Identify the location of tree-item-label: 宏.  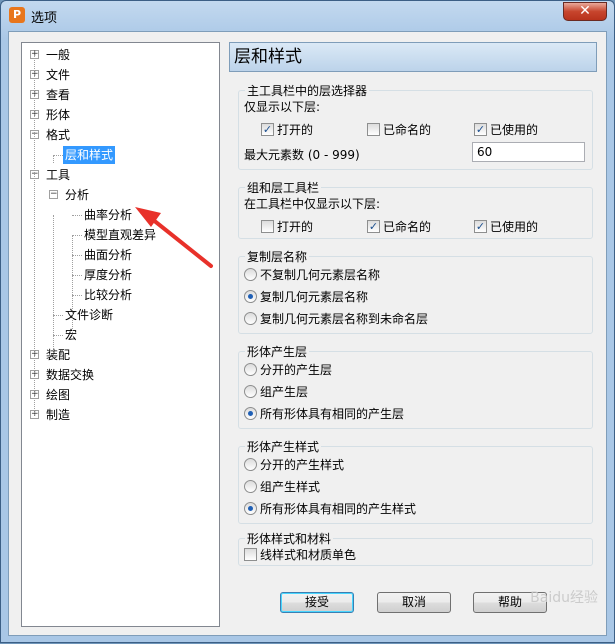
(71, 335).